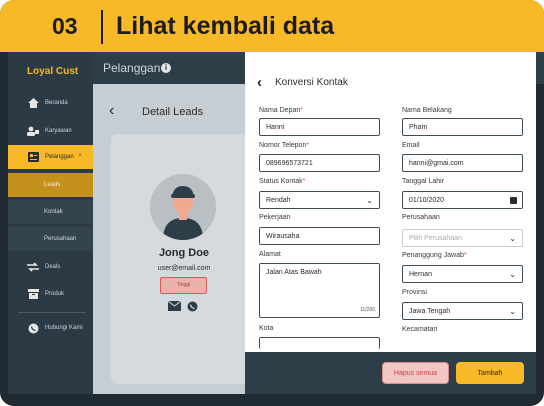 This screenshot has width=544, height=406. What do you see at coordinates (55, 294) in the screenshot?
I see `sidebar-item-label: Produk` at bounding box center [55, 294].